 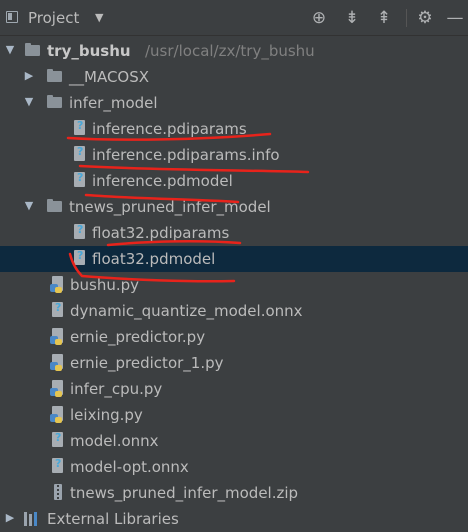 I want to click on tree-row-leixing-py: leixing.py, so click(x=234, y=415).